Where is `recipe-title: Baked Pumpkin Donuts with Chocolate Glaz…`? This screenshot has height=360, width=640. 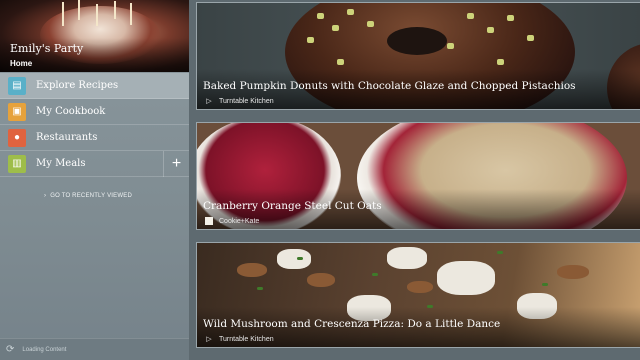
recipe-title: Baked Pumpkin Donuts with Chocolate Glaz… is located at coordinates (389, 86).